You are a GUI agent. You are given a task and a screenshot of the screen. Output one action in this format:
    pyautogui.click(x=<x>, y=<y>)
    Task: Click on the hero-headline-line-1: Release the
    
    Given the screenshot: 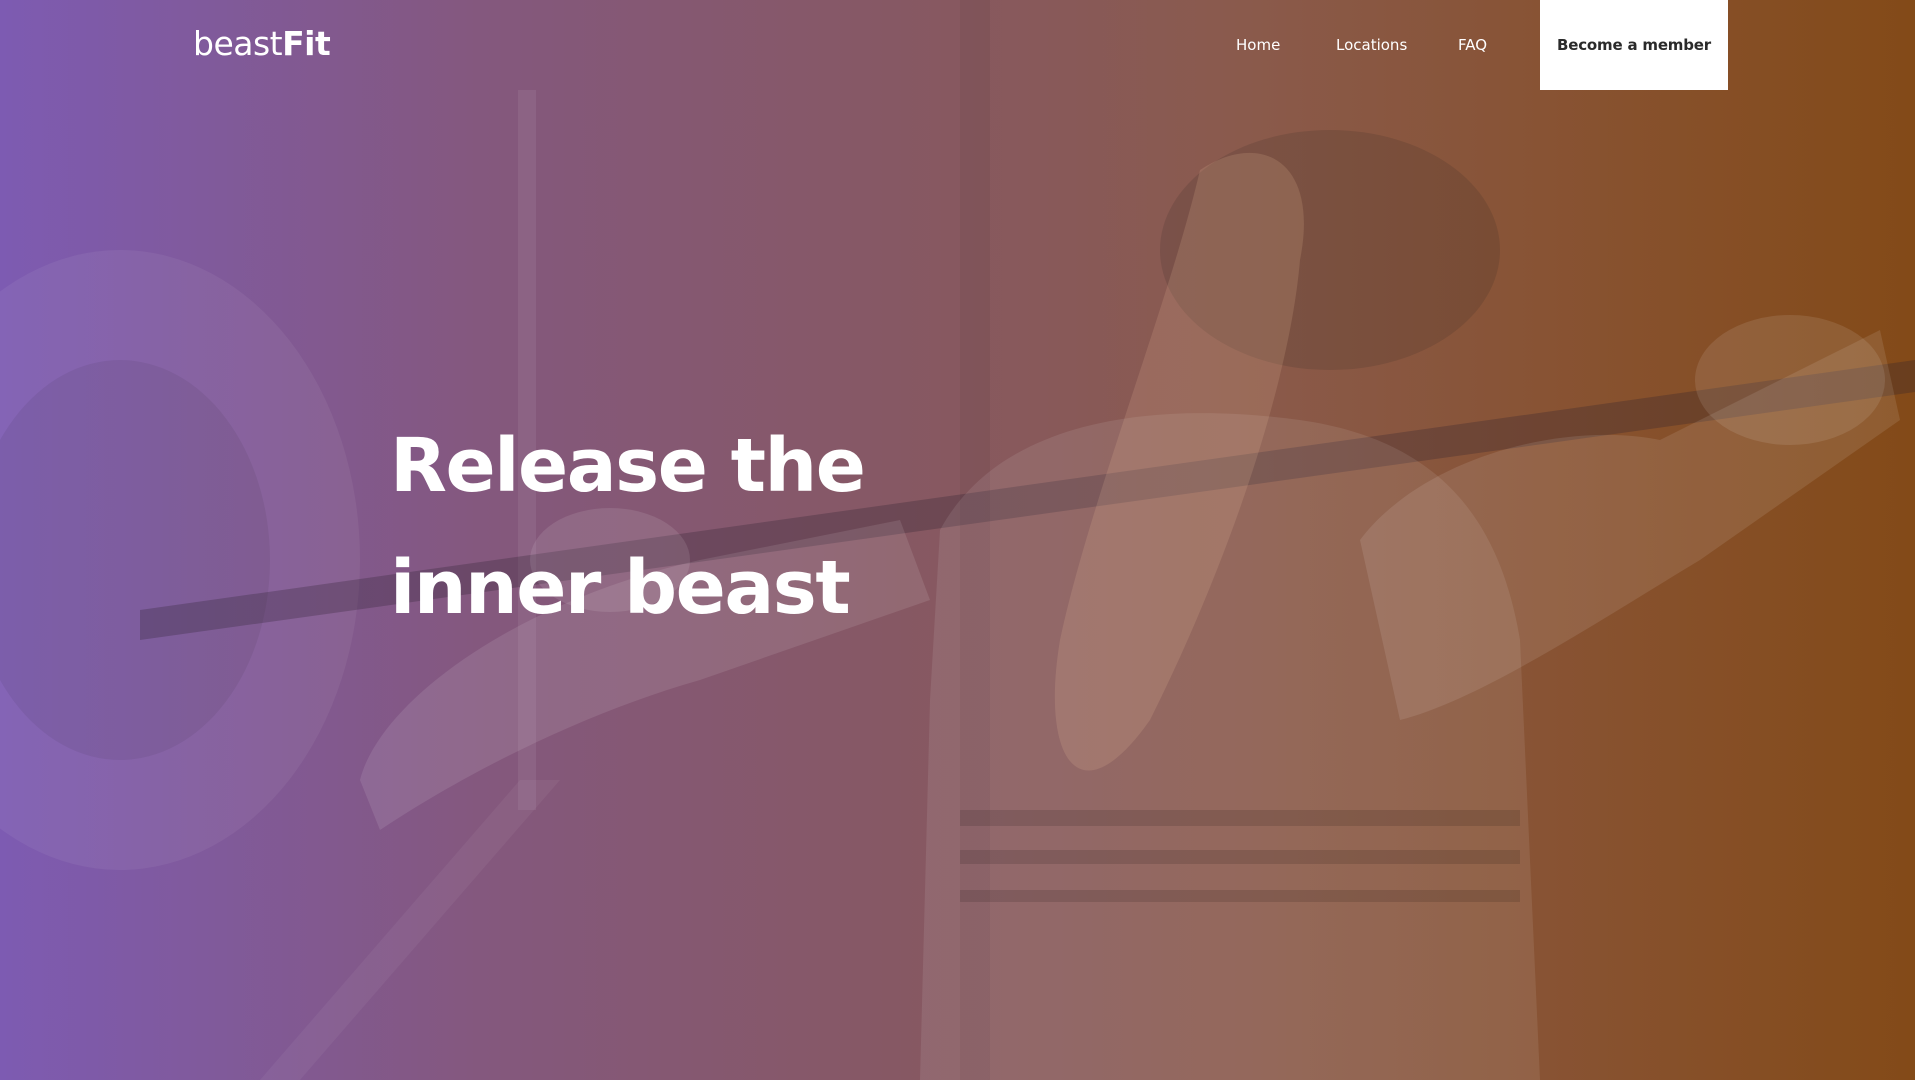 What is the action you would take?
    pyautogui.click(x=628, y=466)
    